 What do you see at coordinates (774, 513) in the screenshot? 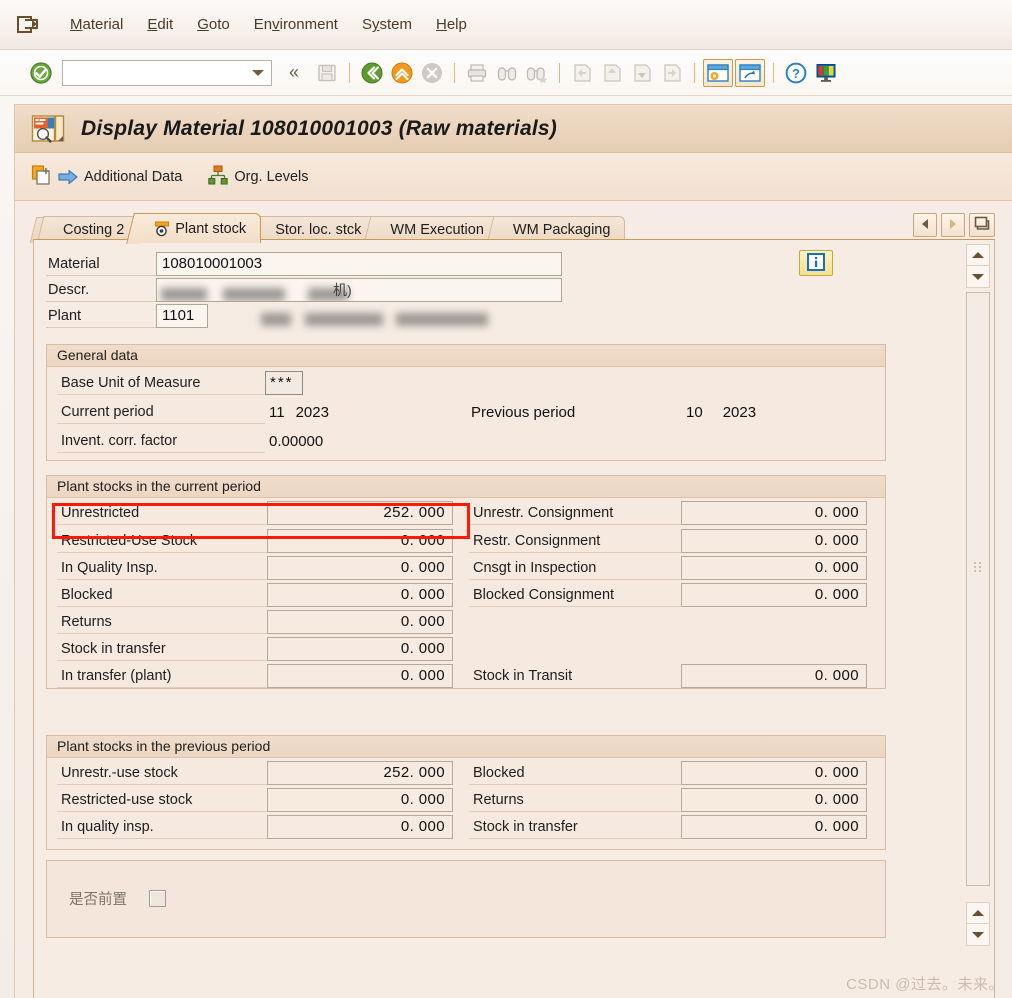
I see `unrestr-consignment-input: 0. 000` at bounding box center [774, 513].